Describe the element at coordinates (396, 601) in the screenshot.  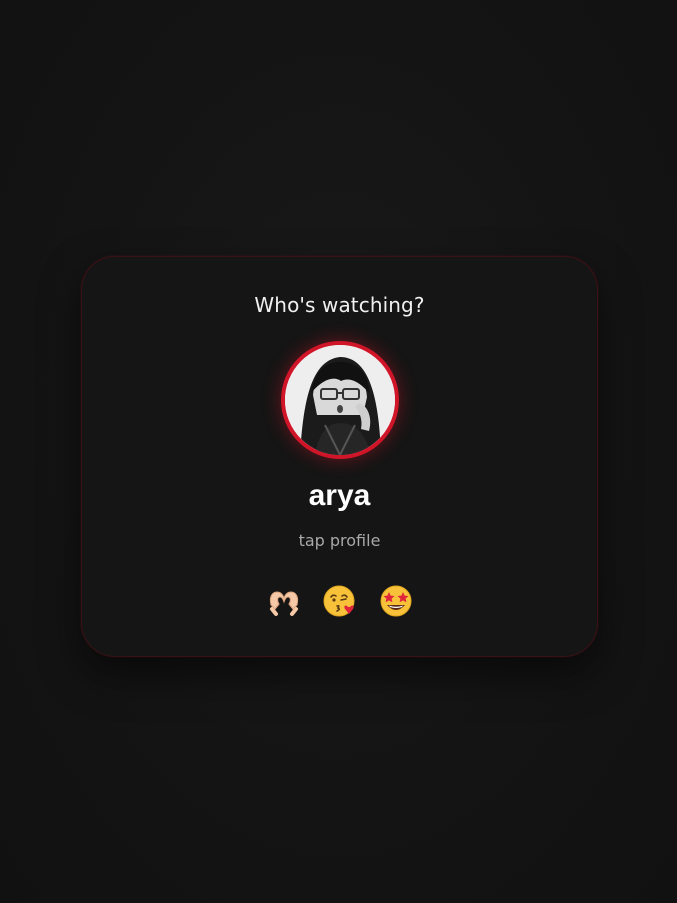
I see `star-struck-icon` at that location.